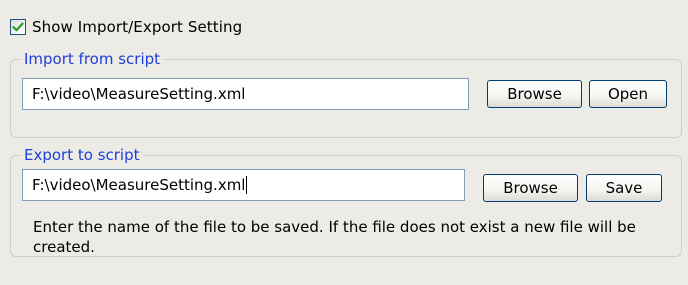 This screenshot has height=285, width=688. What do you see at coordinates (530, 188) in the screenshot?
I see `export-browse-button: Browse` at bounding box center [530, 188].